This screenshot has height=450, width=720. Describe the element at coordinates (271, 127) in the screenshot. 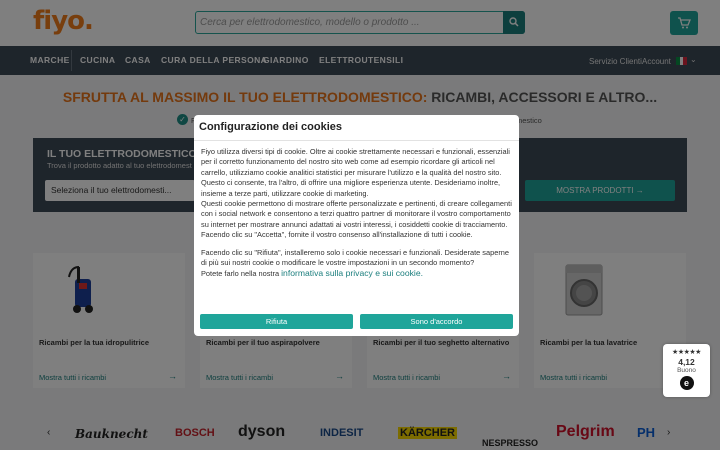

I see `dialog-title: Configurazione dei cookies` at that location.